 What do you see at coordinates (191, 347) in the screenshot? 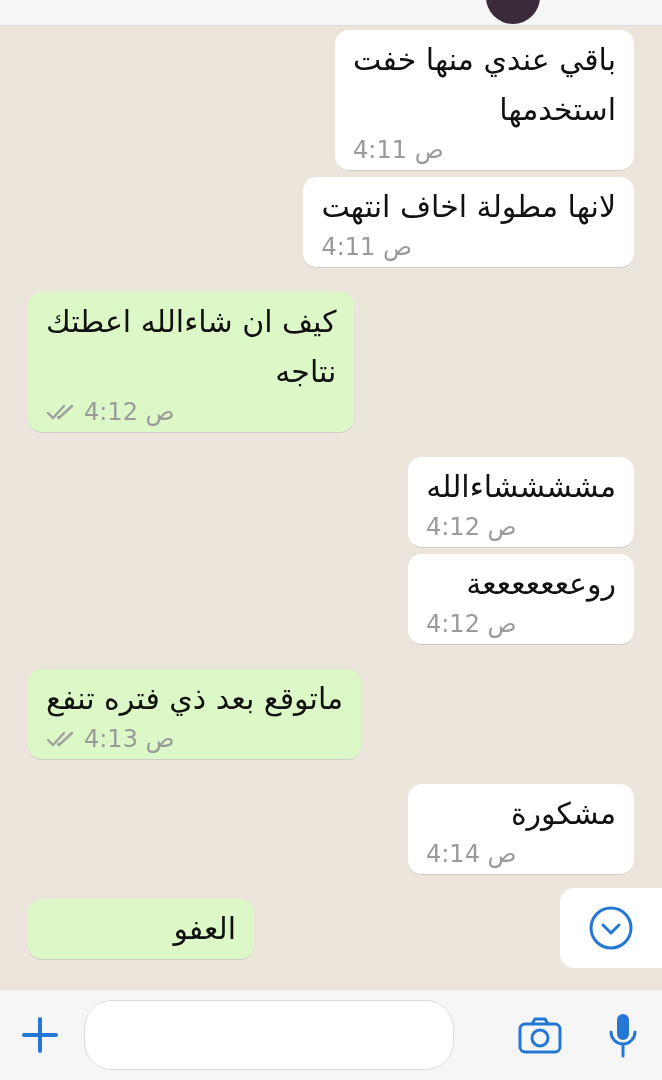
I see `message-text: كيف ان شاءالله اعطتك نتاجه` at bounding box center [191, 347].